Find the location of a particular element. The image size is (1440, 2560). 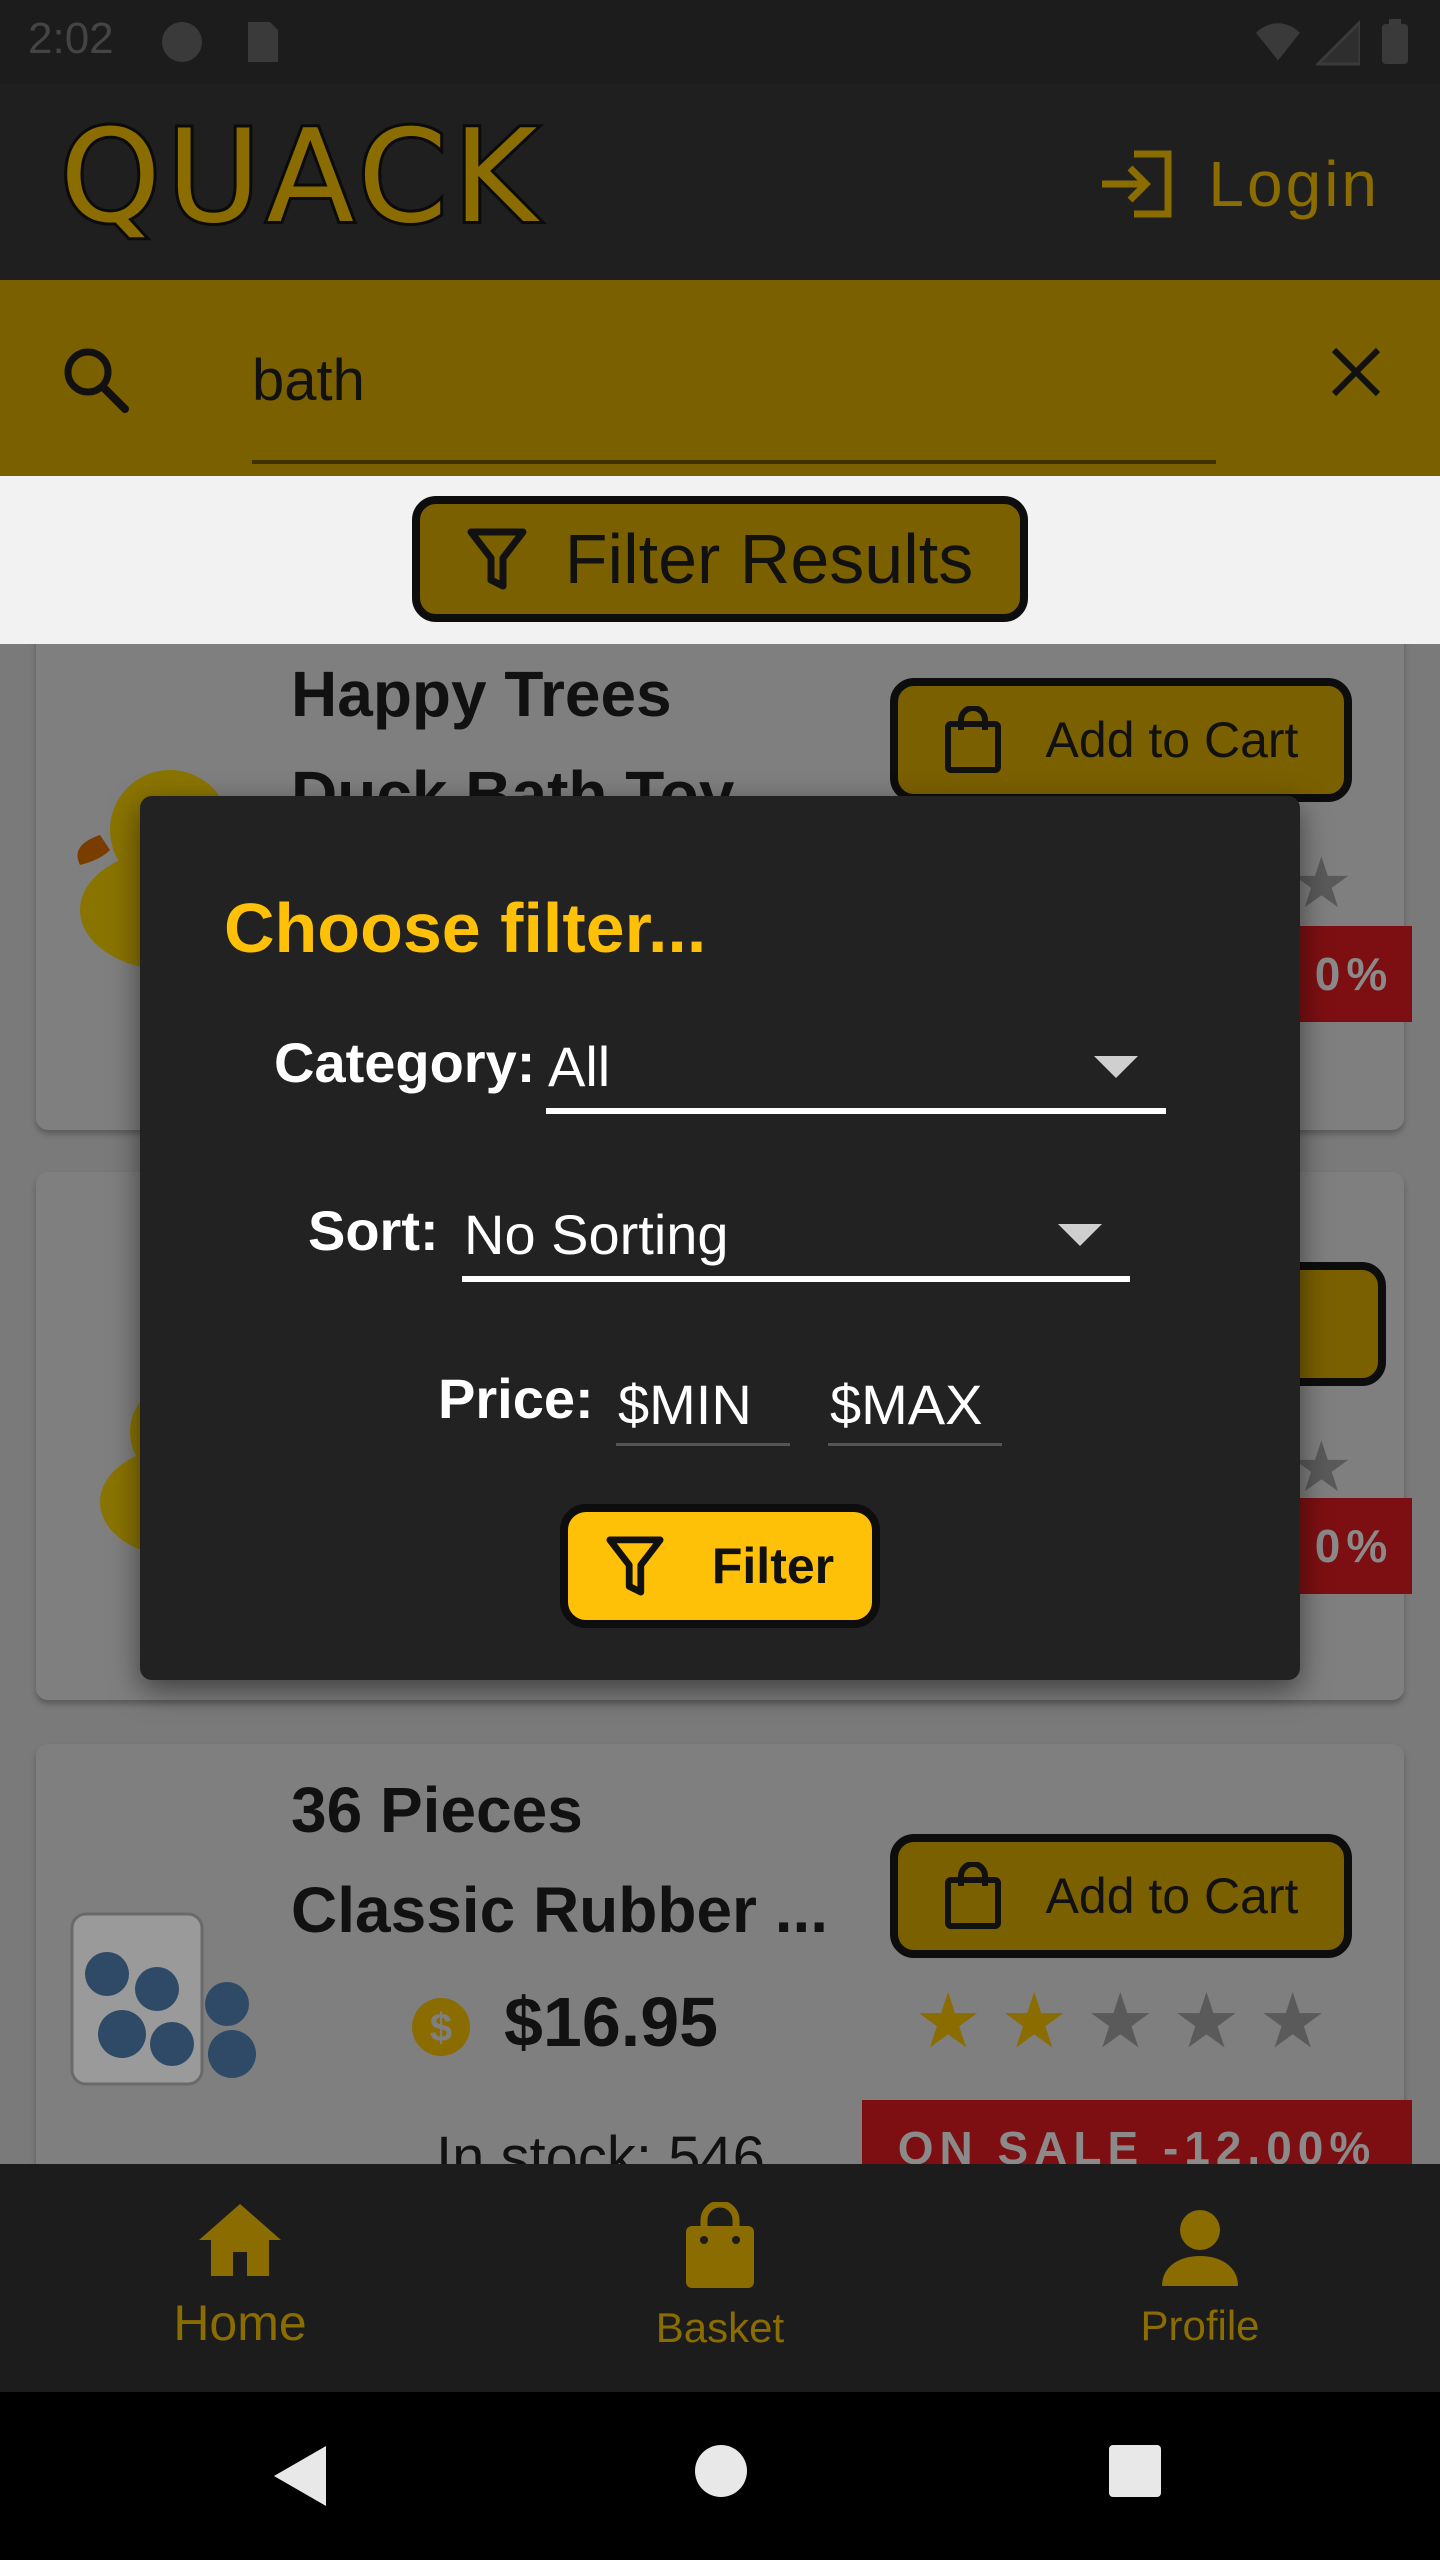

price-label: Price: is located at coordinates (516, 1398).